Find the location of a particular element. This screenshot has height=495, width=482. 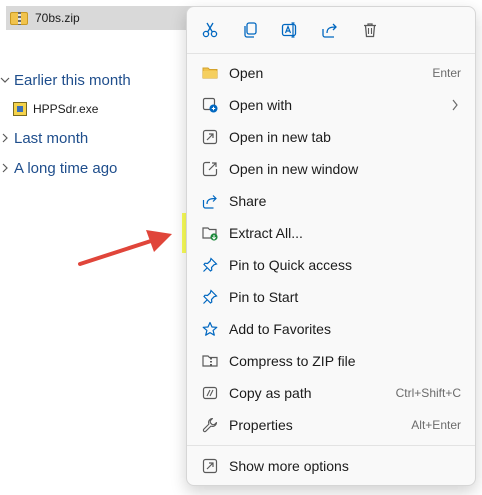

star-icon is located at coordinates (210, 329).